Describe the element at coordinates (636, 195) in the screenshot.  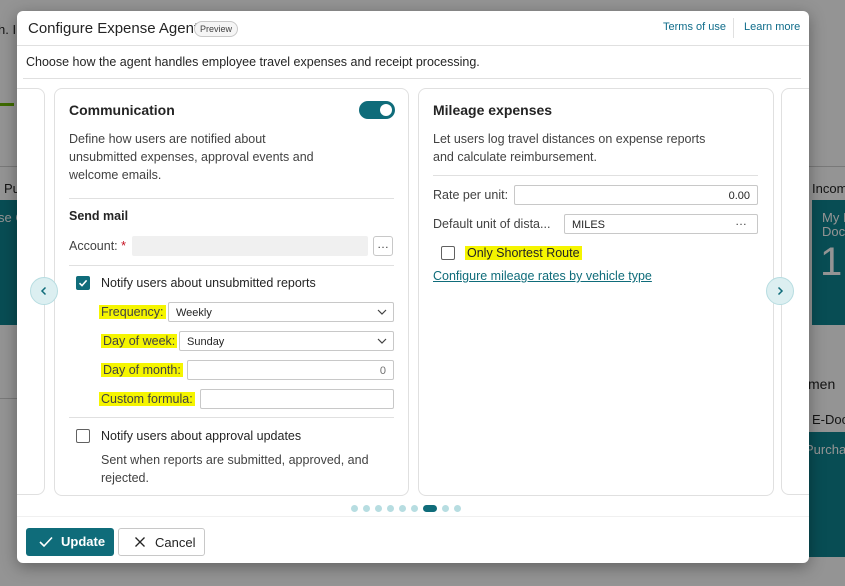
I see `rate-per-unit-input: 0.00` at that location.